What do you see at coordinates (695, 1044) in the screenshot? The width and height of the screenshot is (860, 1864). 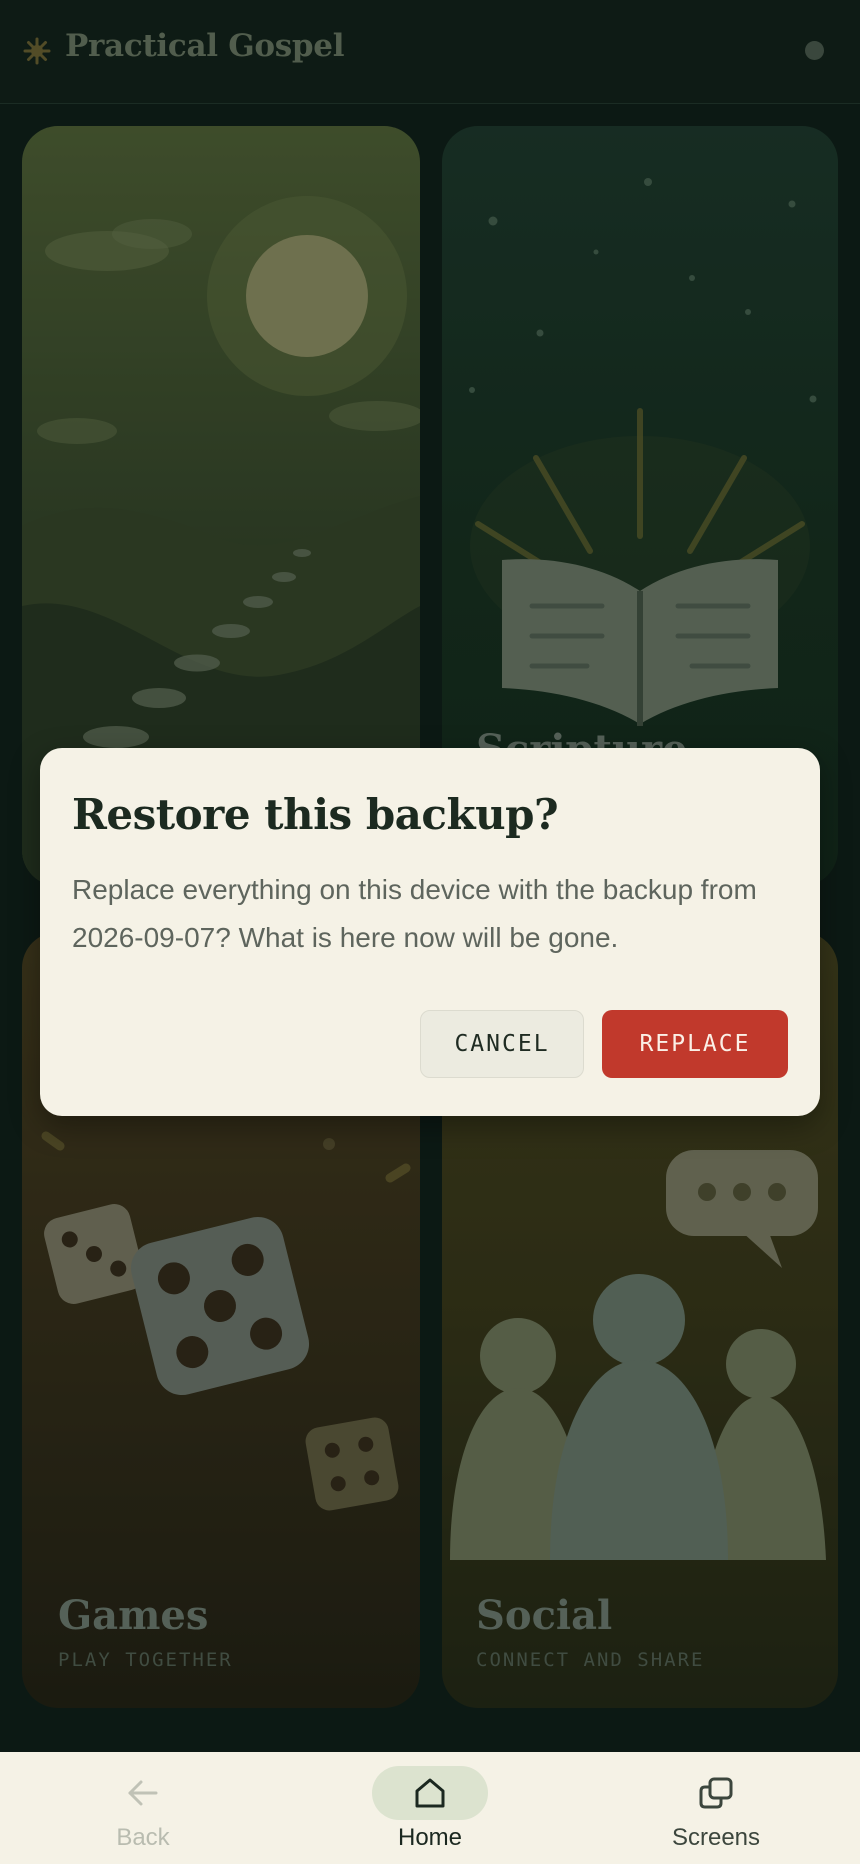 I see `replace-button: REPLACE` at bounding box center [695, 1044].